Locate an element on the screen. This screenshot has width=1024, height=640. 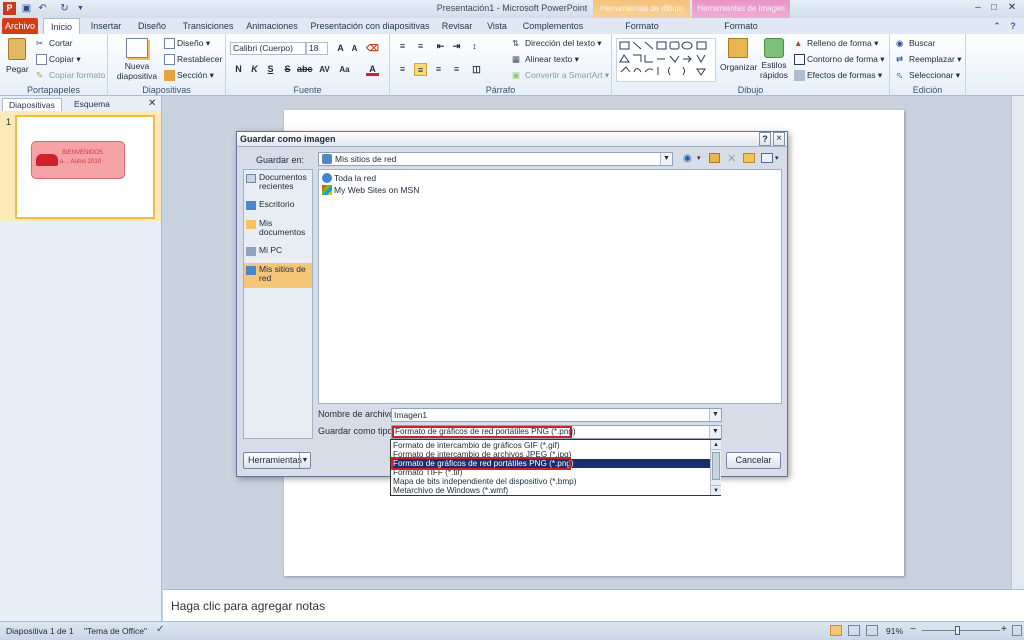
change-case-icon: Aa is located at coordinates (344, 69).